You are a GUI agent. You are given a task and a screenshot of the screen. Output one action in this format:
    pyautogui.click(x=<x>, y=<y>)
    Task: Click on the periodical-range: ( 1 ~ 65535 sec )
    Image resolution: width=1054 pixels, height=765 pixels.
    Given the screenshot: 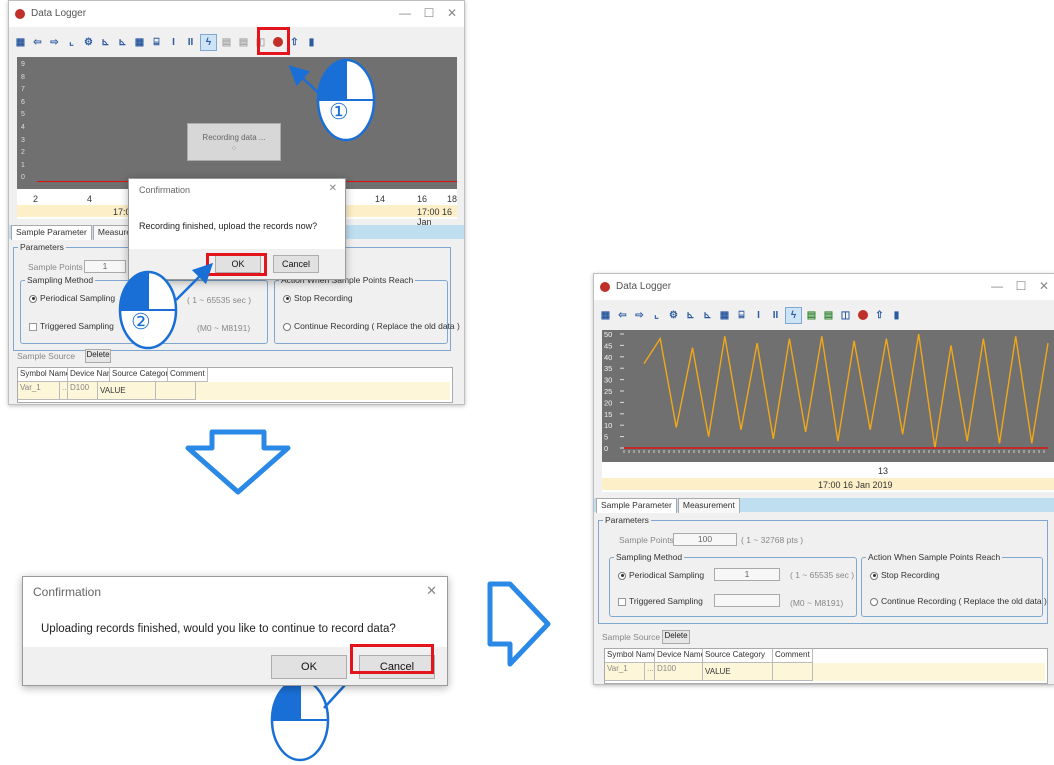 What is the action you would take?
    pyautogui.click(x=822, y=575)
    